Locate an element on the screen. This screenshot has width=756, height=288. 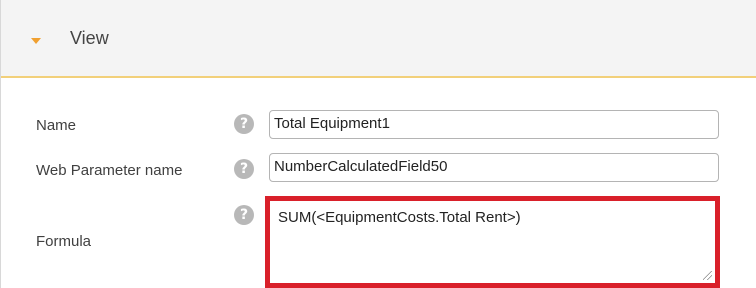
formula-text: SUM(<EquipmentCosts.Total Rent>) is located at coordinates (399, 217).